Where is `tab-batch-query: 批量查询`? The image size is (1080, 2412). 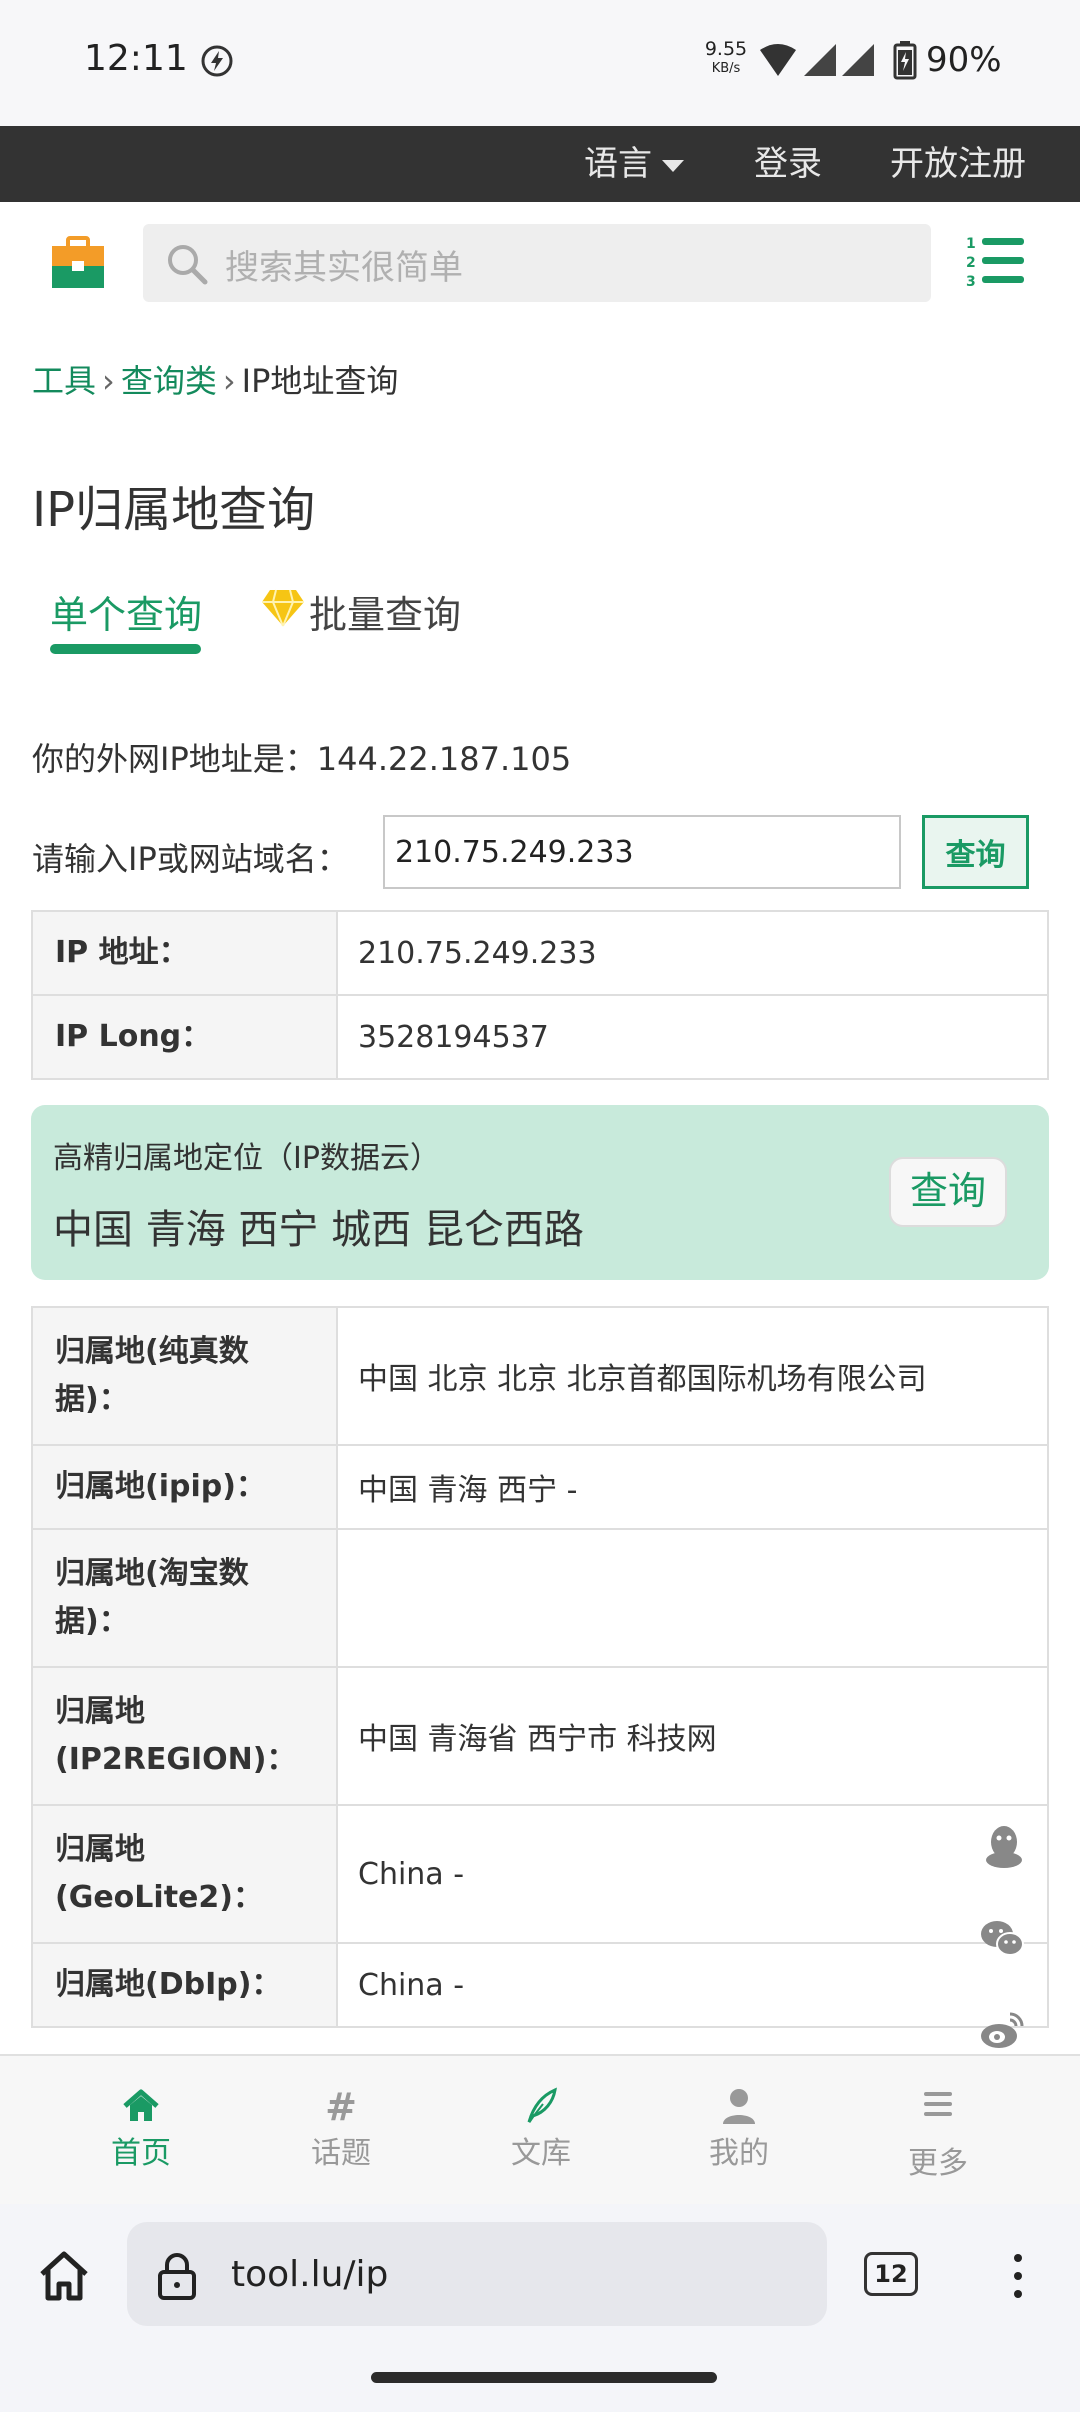
tab-batch-query: 批量查询 is located at coordinates (385, 611).